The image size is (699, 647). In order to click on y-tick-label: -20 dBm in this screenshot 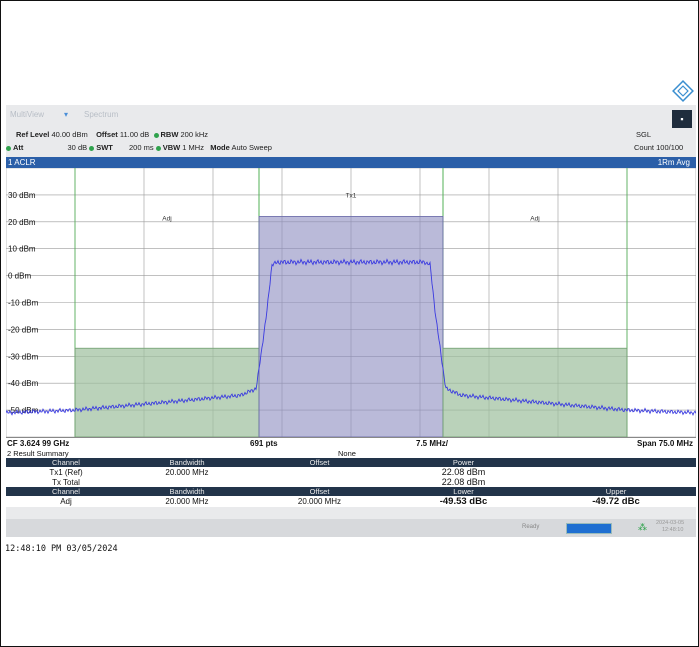, I will do `click(23, 329)`.